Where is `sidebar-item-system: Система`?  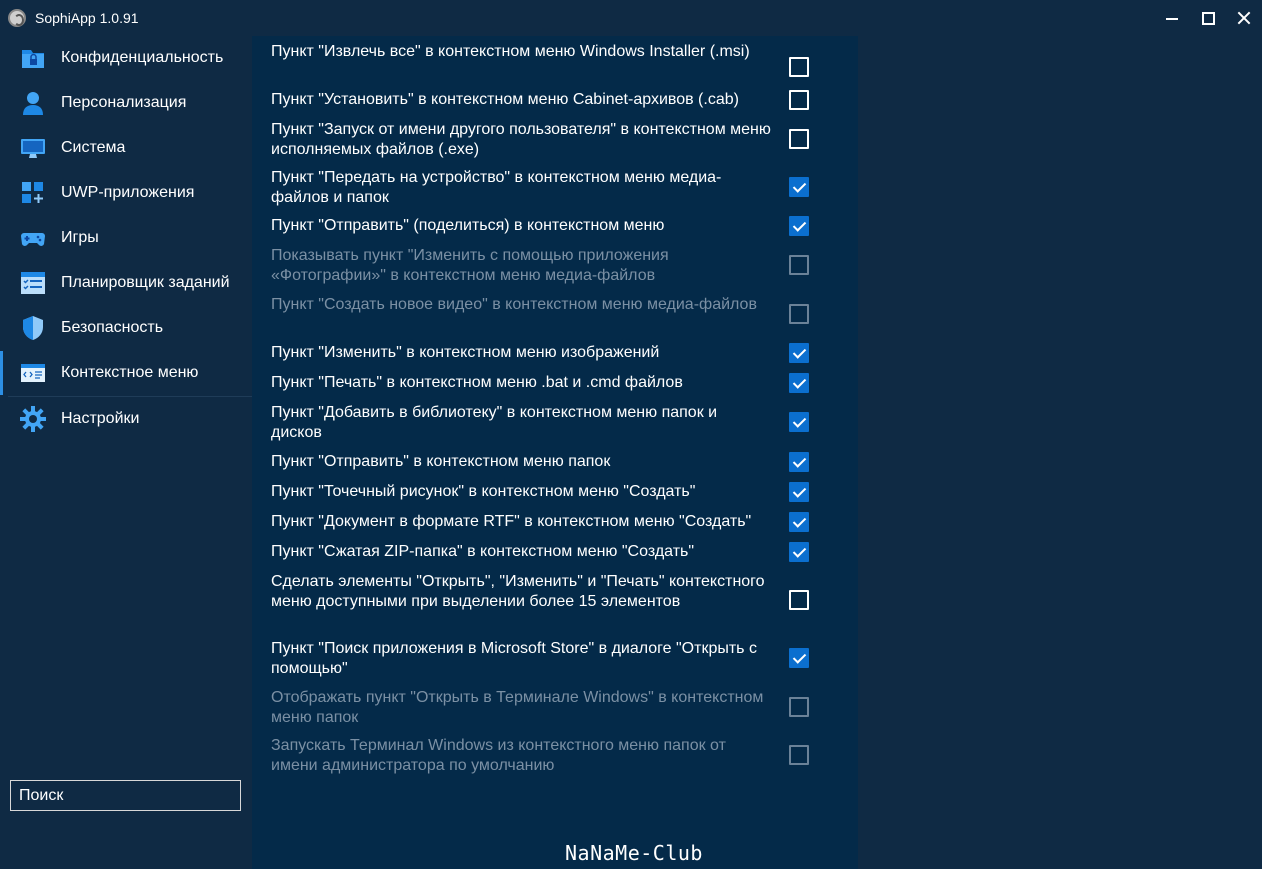 sidebar-item-system: Система is located at coordinates (126, 148).